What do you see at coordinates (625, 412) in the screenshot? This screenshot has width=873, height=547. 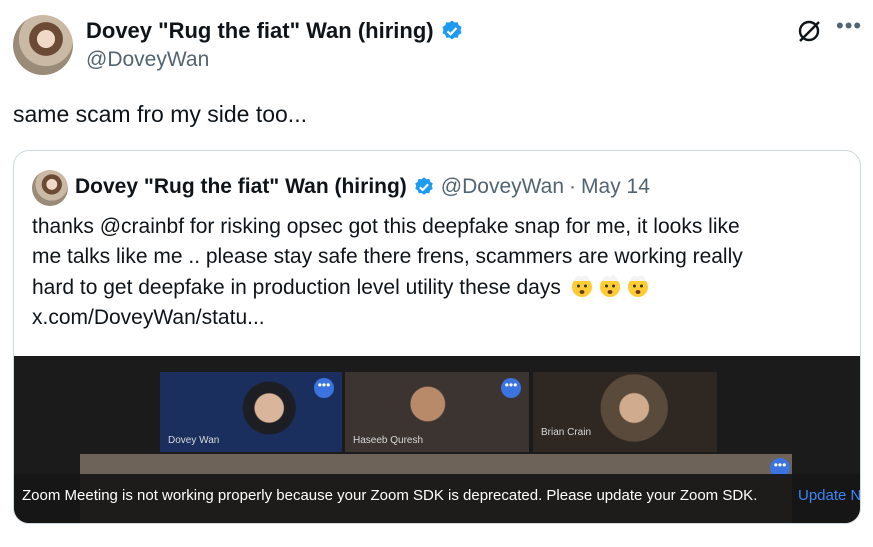 I see `video-tile-brian: Brian Crain` at bounding box center [625, 412].